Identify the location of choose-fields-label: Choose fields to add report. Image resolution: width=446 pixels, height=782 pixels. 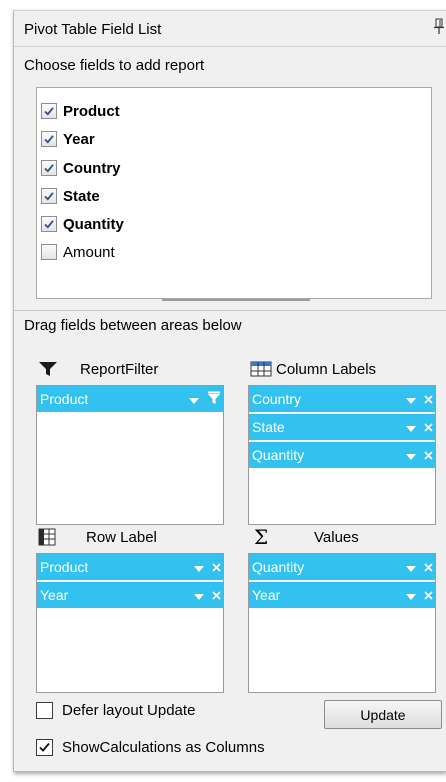
(114, 65).